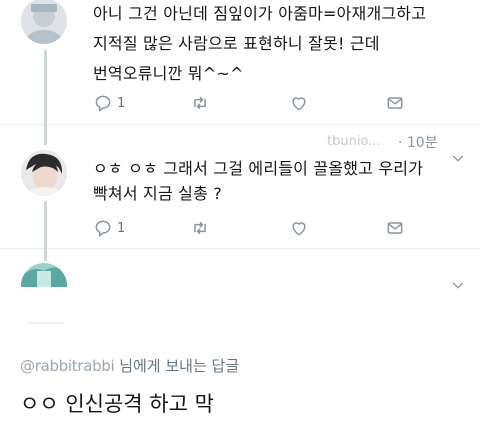 The width and height of the screenshot is (480, 426). What do you see at coordinates (258, 181) in the screenshot?
I see `tweet-text: ㅇㅎ ㅇㅎ 그래서 그걸 에리들이 끌올했고 우리가 빡쳐서 지금 실총 ?` at bounding box center [258, 181].